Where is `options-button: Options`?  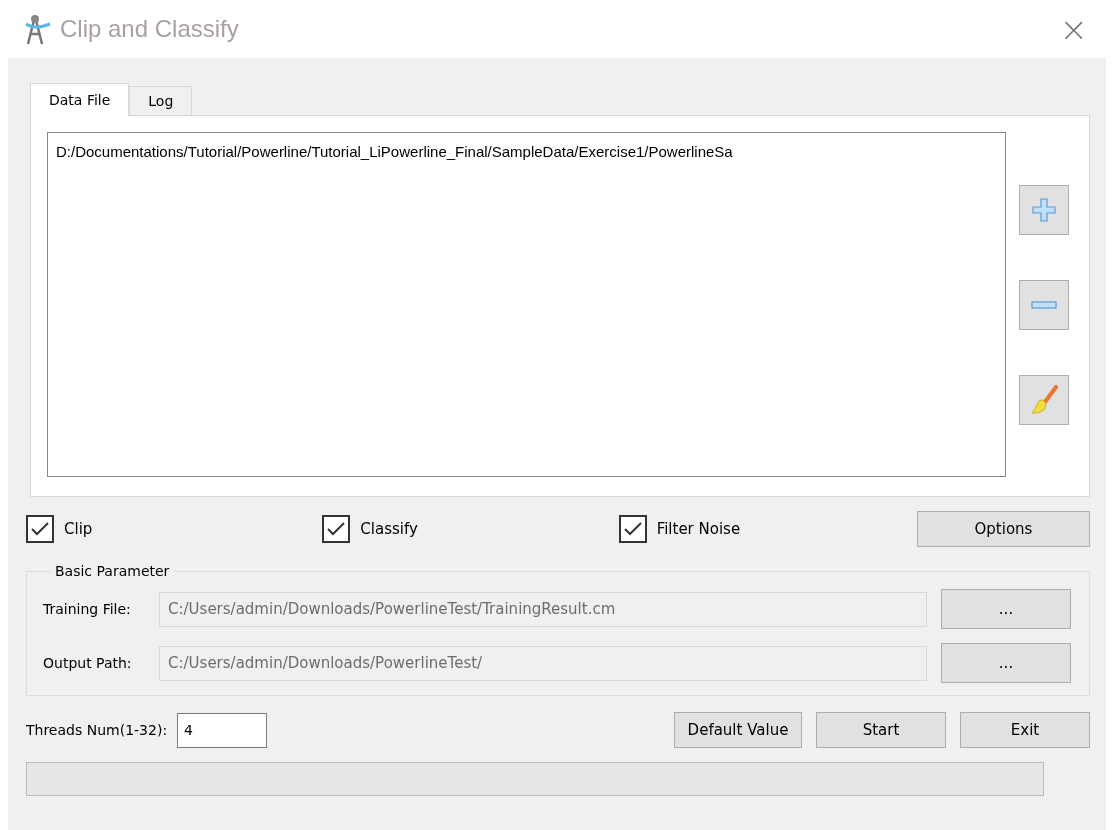 options-button: Options is located at coordinates (1003, 529).